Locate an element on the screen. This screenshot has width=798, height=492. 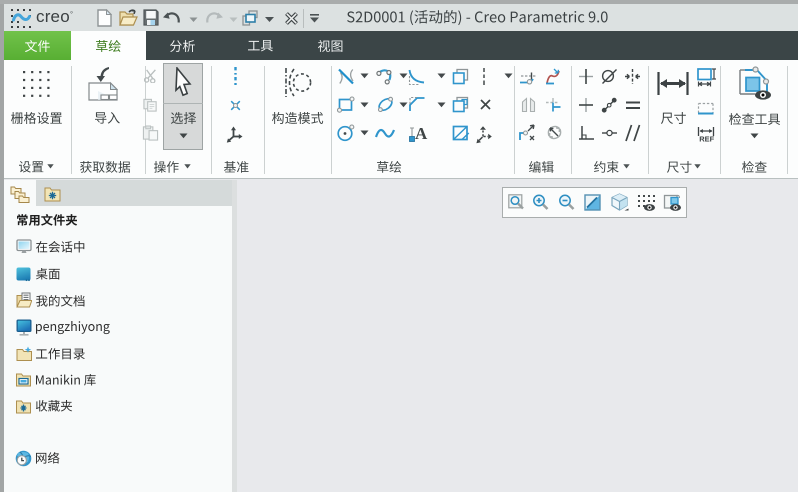
svg-text: A is located at coordinates (421, 133).